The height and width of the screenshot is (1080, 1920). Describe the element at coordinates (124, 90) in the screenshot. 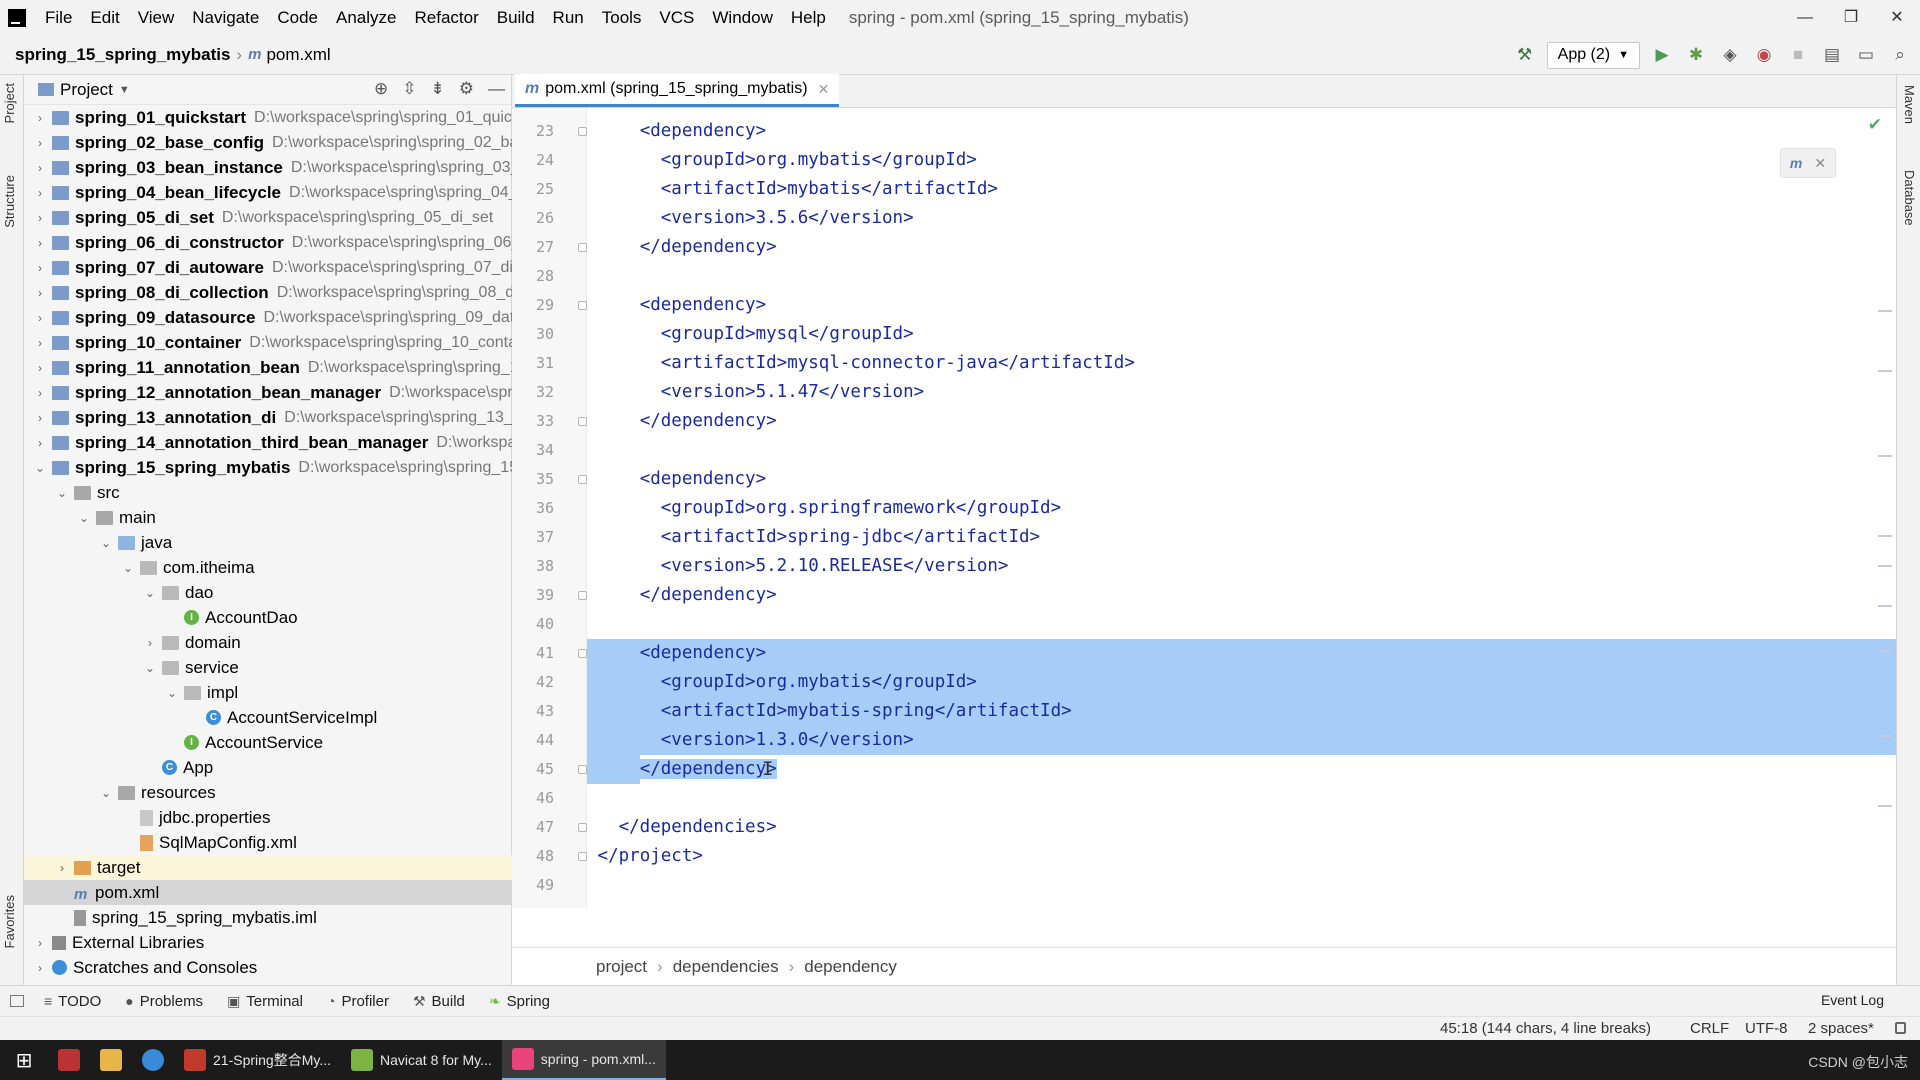

I see `chevron-down-icon: ▼` at that location.